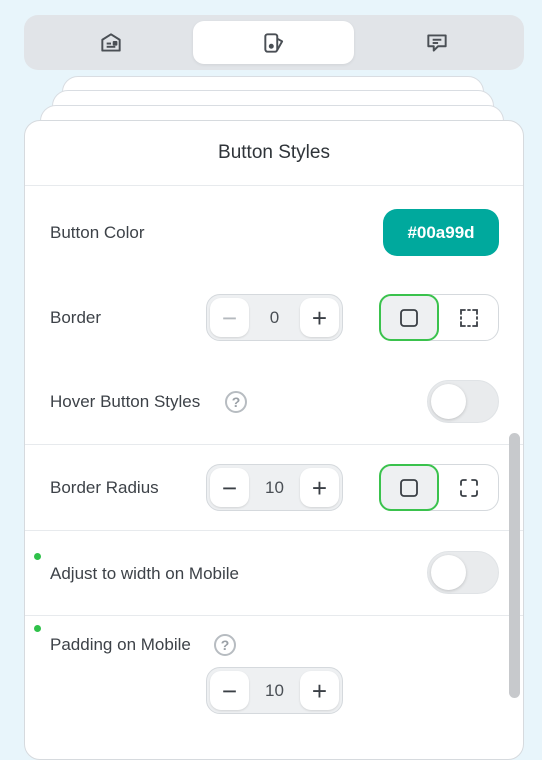 This screenshot has width=542, height=760. I want to click on border-stepper: − 0 +, so click(274, 317).